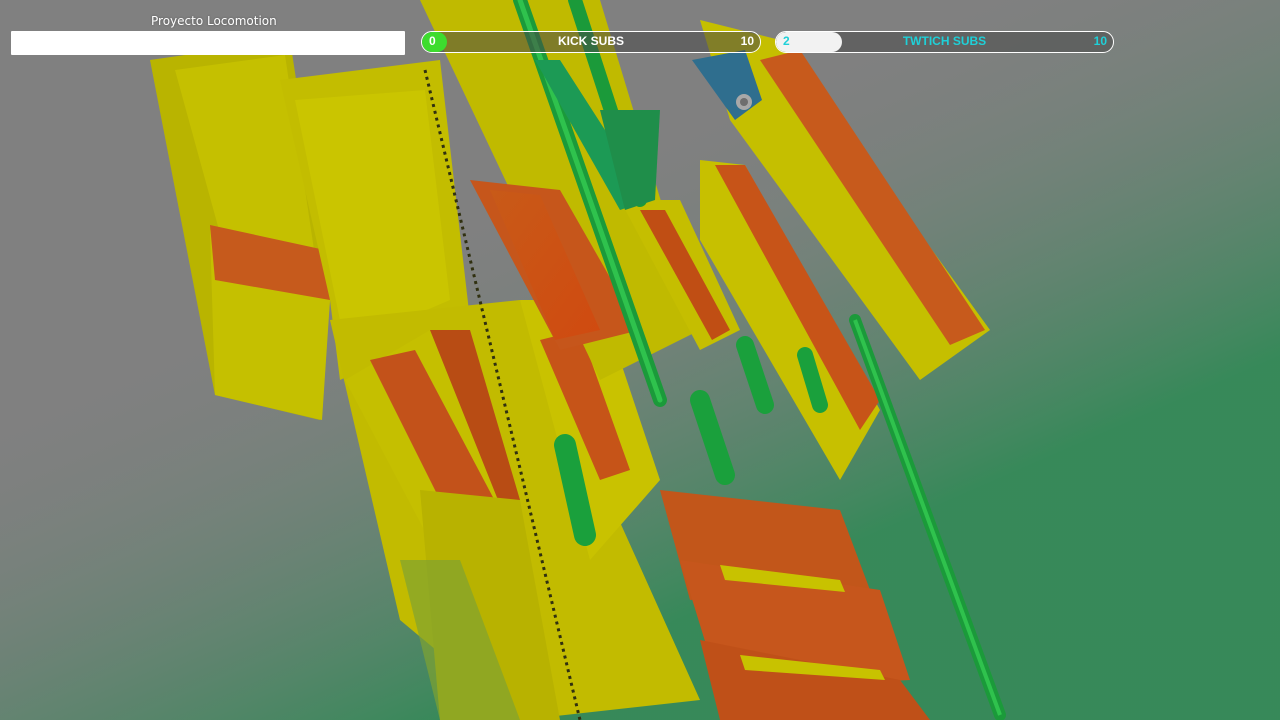 The image size is (1280, 720). What do you see at coordinates (208, 43) in the screenshot?
I see `title-bar` at bounding box center [208, 43].